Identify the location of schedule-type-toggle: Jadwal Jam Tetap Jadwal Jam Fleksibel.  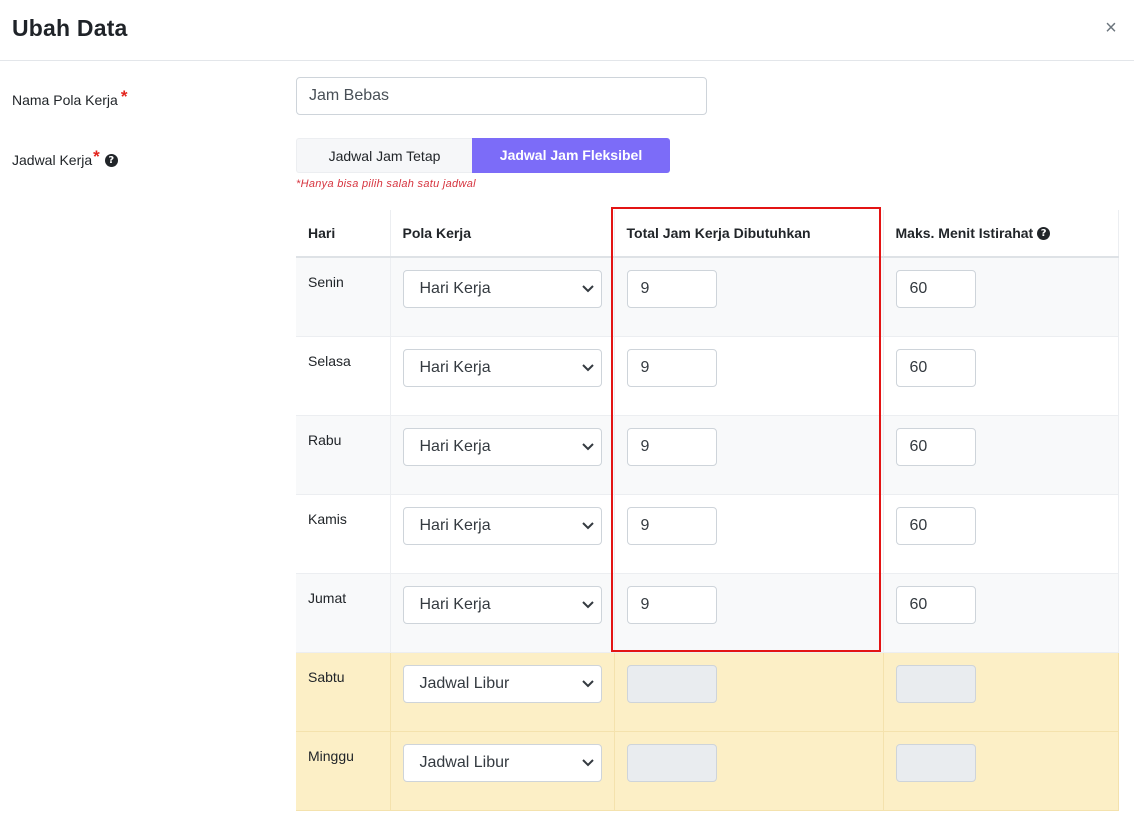
(483, 155).